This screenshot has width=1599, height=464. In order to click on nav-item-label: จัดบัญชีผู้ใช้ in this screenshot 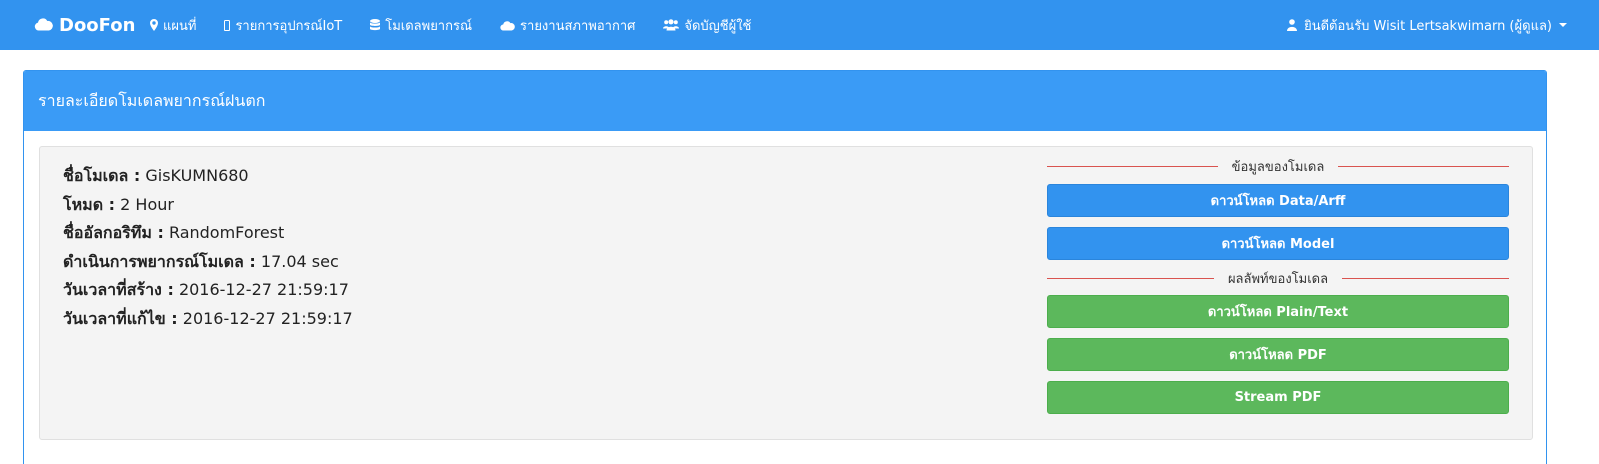, I will do `click(718, 26)`.